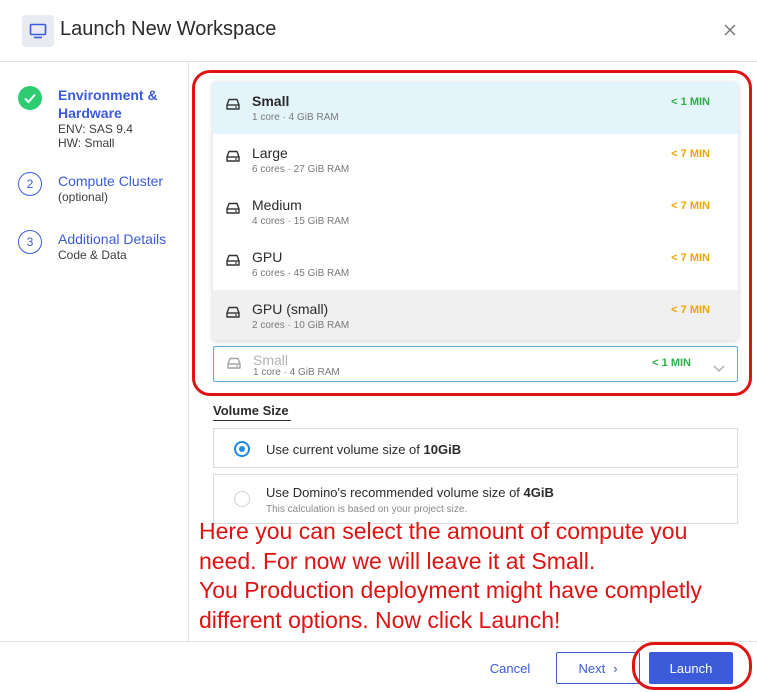 This screenshot has height=692, width=757. Describe the element at coordinates (290, 309) in the screenshot. I see `hardware-tier-name: GPU (small)` at that location.